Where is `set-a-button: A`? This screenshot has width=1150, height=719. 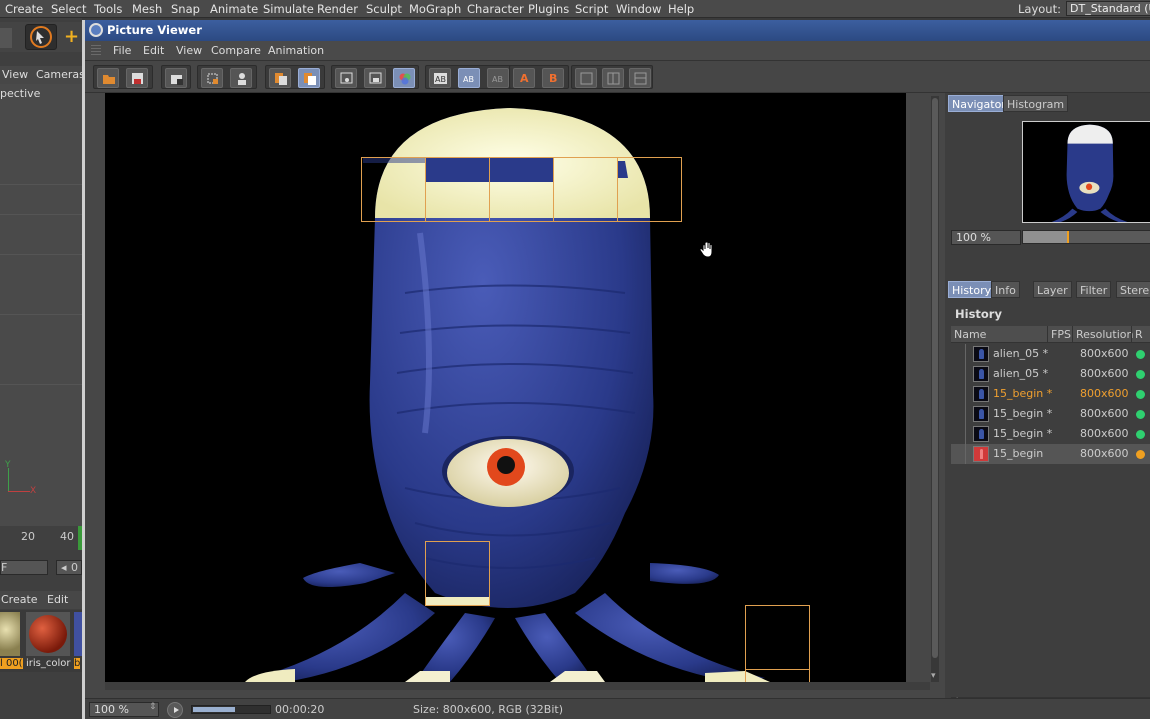
set-a-button: A is located at coordinates (524, 78).